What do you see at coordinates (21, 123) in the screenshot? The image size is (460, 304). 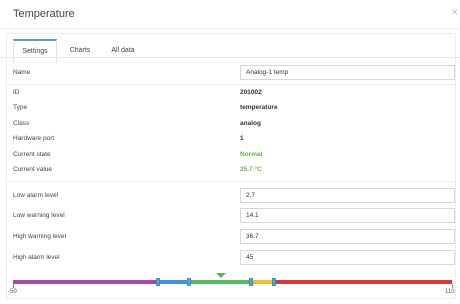 I see `class-label: Class` at bounding box center [21, 123].